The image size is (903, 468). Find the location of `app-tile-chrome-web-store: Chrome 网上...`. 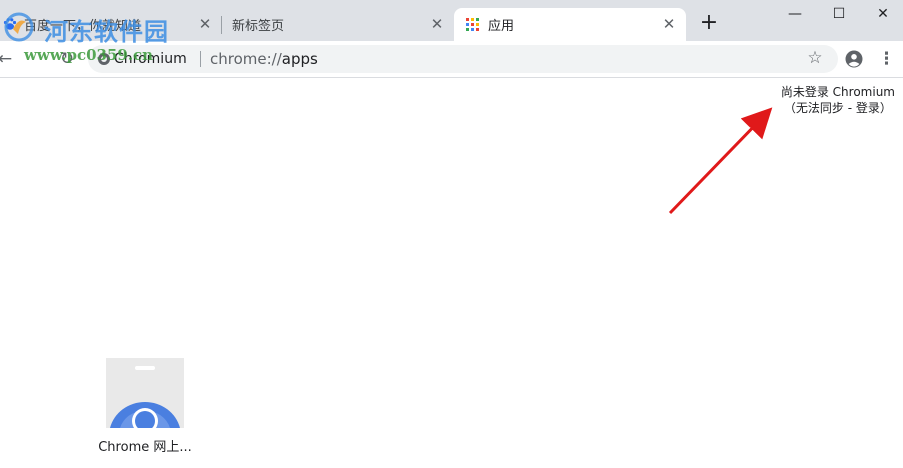

app-tile-chrome-web-store: Chrome 网上... is located at coordinates (145, 408).